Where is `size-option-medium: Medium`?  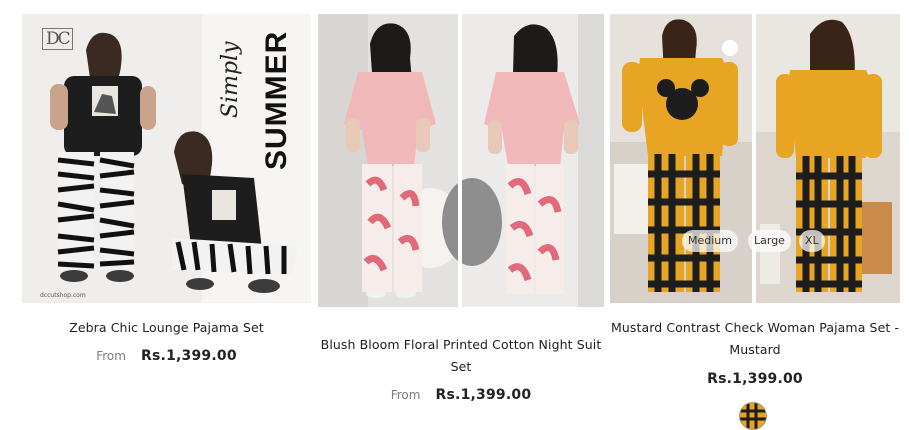 size-option-medium: Medium is located at coordinates (710, 241).